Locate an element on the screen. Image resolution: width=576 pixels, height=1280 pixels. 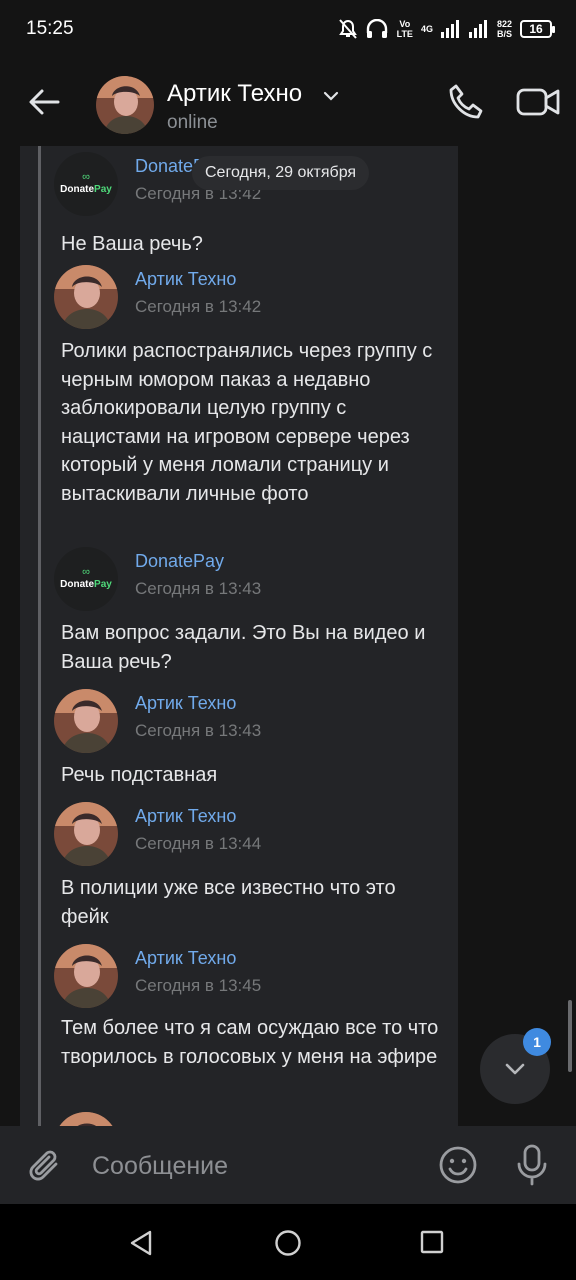
back-arrow-icon is located at coordinates (44, 102).